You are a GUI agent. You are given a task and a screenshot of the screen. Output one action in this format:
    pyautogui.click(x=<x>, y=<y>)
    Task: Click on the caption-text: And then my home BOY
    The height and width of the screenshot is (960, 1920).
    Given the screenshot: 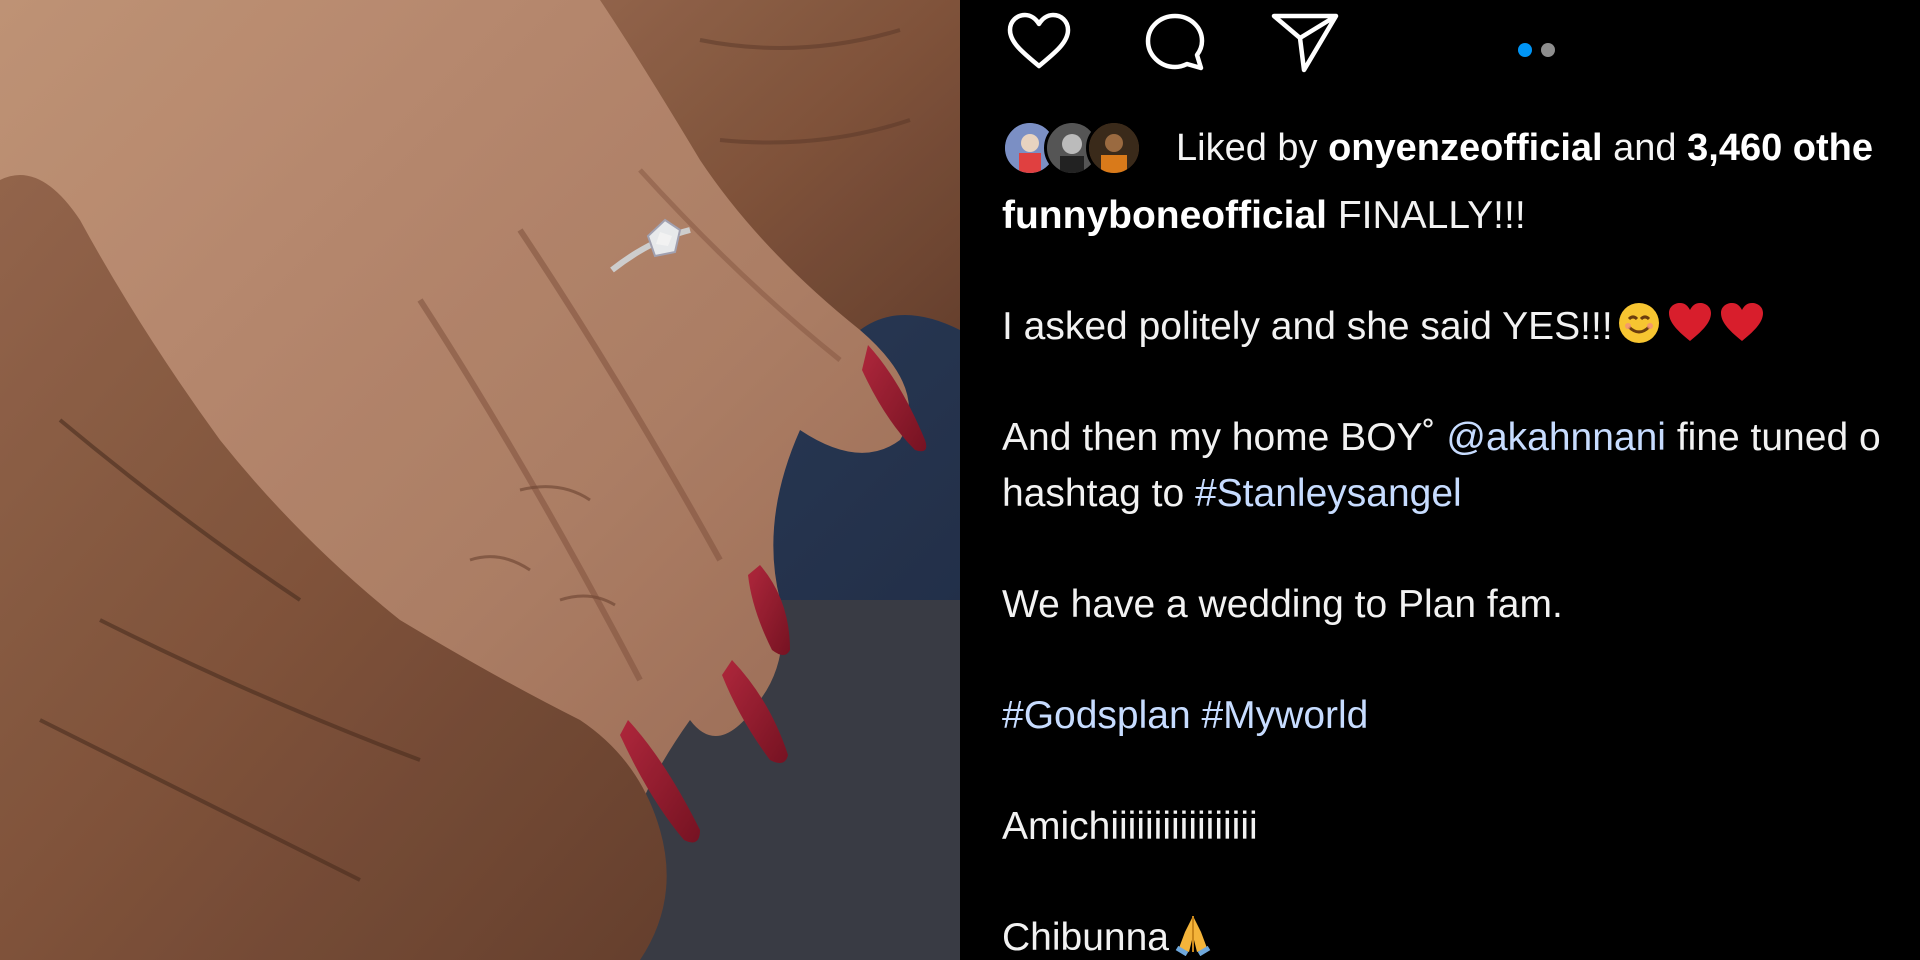 What is the action you would take?
    pyautogui.click(x=1212, y=437)
    